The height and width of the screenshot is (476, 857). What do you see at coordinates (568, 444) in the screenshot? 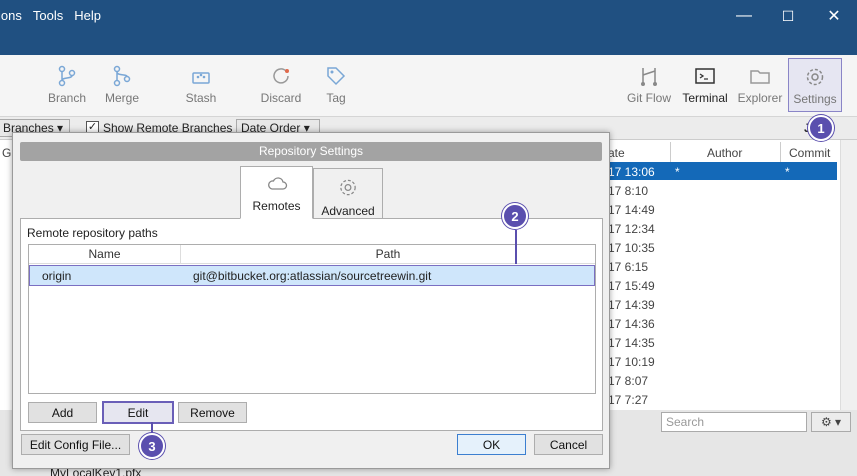
I see `cancel-button: Cancel` at bounding box center [568, 444].